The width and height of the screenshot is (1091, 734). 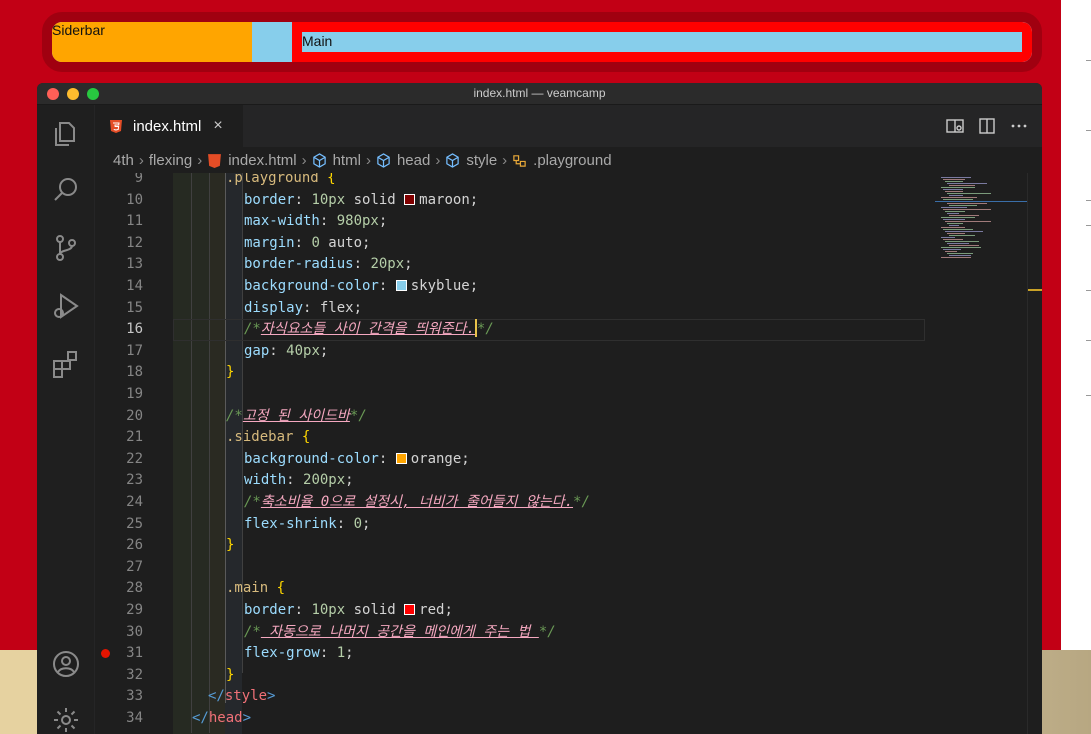 What do you see at coordinates (66, 190) in the screenshot?
I see `search-icon` at bounding box center [66, 190].